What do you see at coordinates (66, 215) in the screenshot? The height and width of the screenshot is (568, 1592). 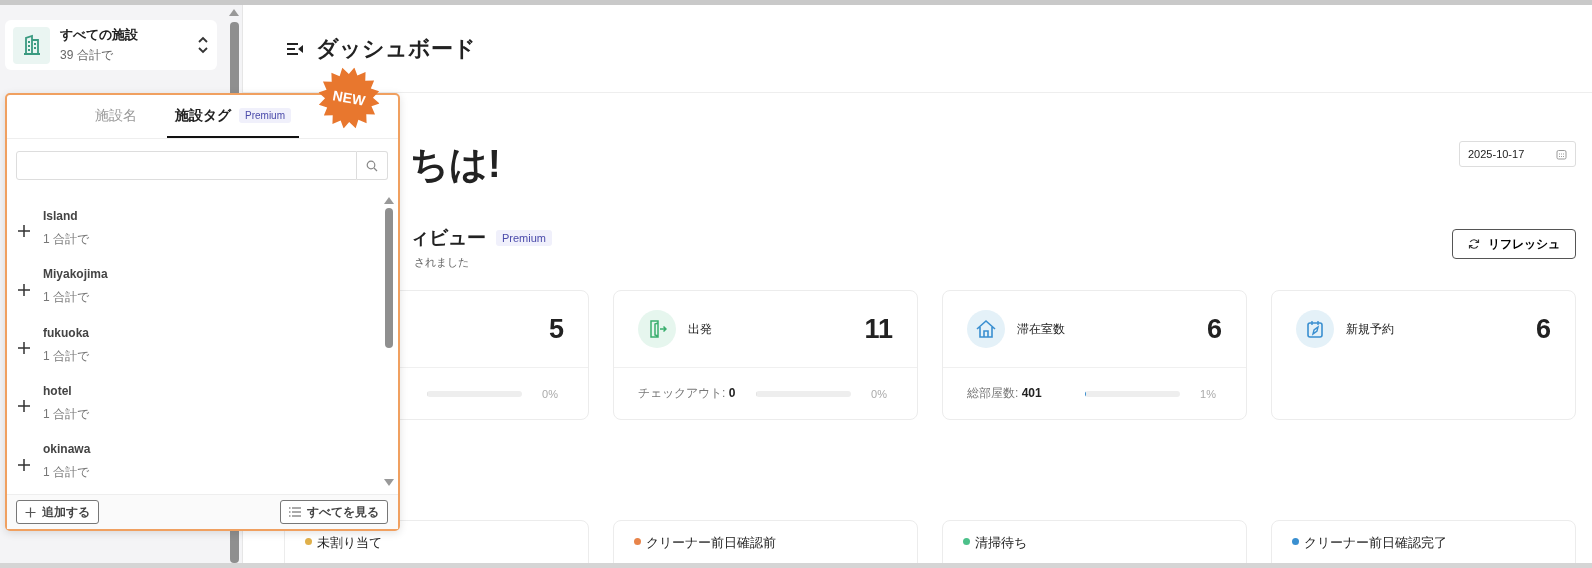 I see `tag-name: Island` at bounding box center [66, 215].